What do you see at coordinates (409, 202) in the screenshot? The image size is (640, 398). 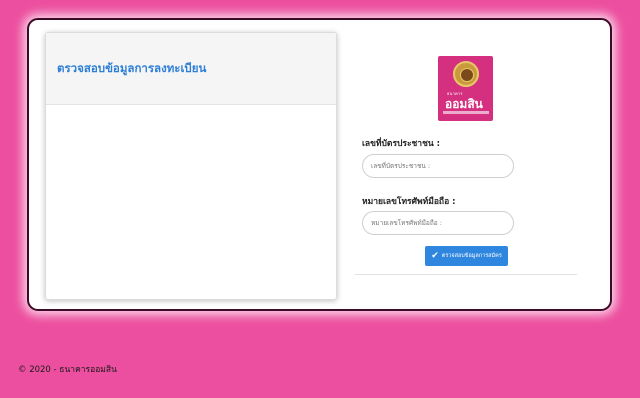 I see `phone-label: หมายเลขโทรศัพท์มือถือ :` at bounding box center [409, 202].